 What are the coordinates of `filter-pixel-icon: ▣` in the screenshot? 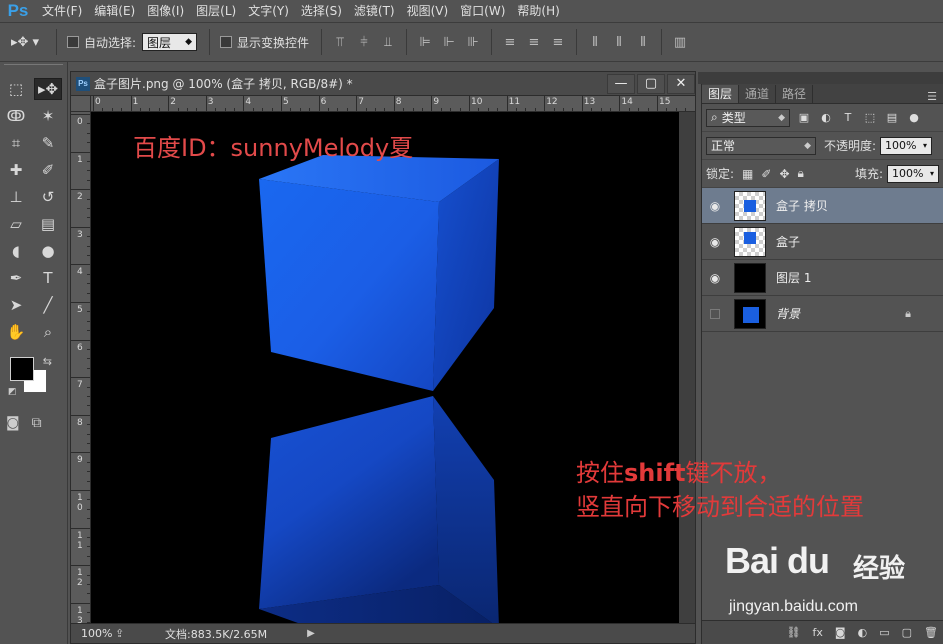 It's located at (804, 118).